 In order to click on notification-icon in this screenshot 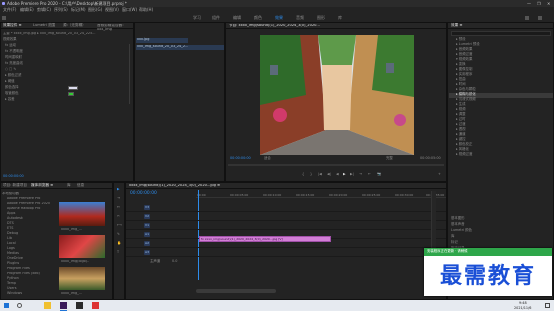, I will do `click(547, 305)`.